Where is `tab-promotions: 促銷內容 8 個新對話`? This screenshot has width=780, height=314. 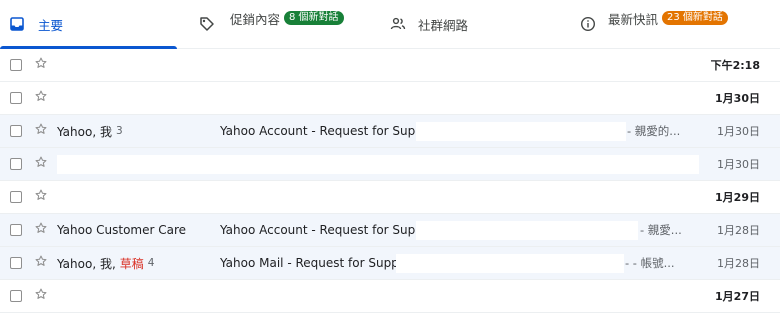 tab-promotions: 促銷內容 8 個新對話 is located at coordinates (281, 24).